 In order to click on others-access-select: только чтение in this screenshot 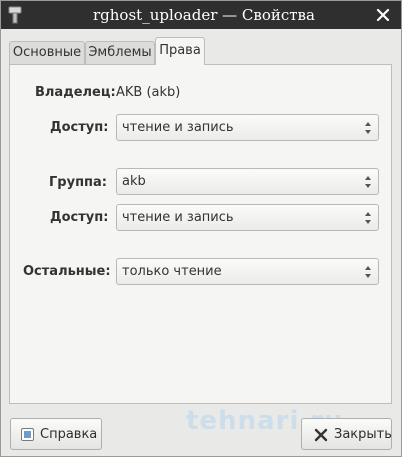, I will do `click(247, 271)`.